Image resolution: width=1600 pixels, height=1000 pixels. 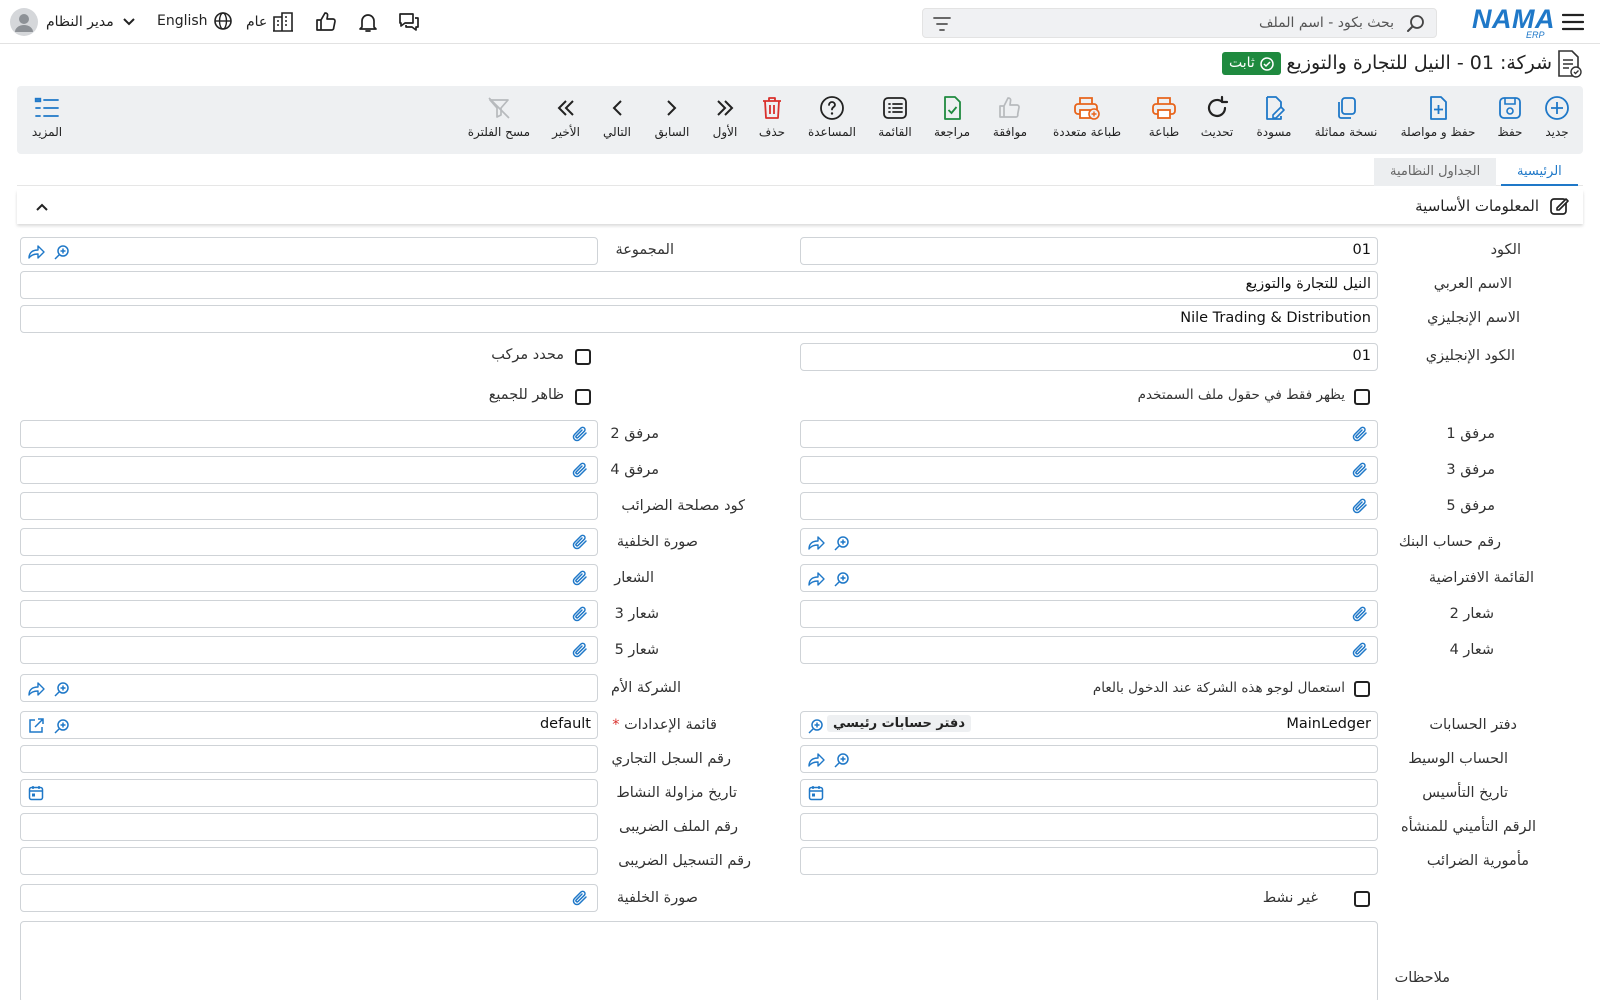 What do you see at coordinates (309, 578) in the screenshot?
I see `logo-input` at bounding box center [309, 578].